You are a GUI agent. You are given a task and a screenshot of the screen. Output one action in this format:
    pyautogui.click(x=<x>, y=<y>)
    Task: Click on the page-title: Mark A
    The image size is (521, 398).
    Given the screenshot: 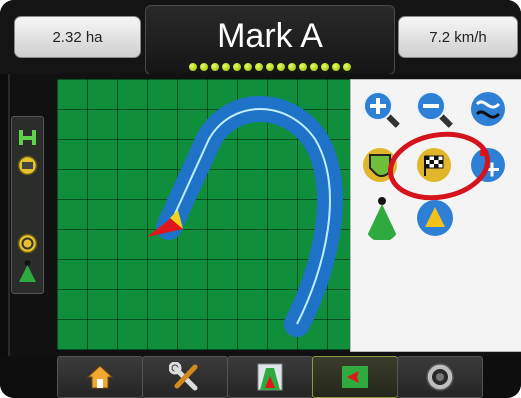 What is the action you would take?
    pyautogui.click(x=270, y=36)
    